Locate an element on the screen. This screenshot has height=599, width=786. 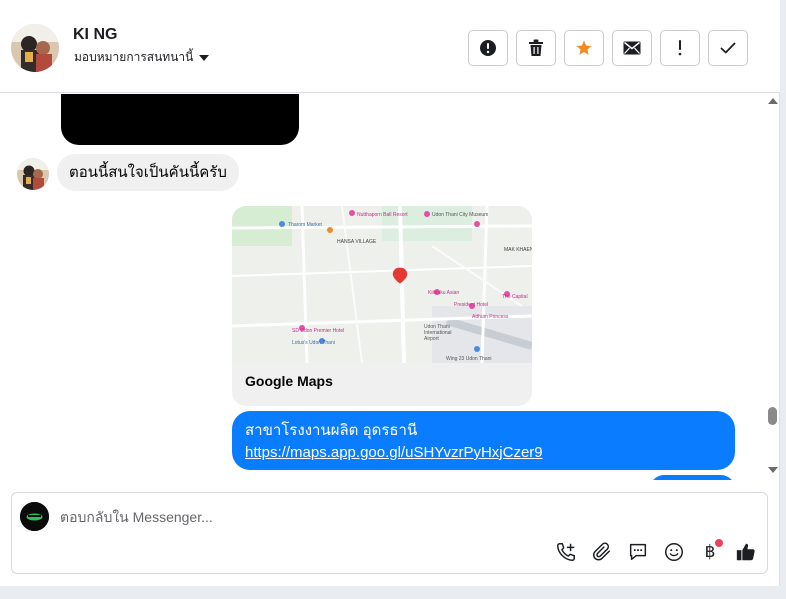
svg-text: SD Udon Premier Hotel is located at coordinates (318, 331).